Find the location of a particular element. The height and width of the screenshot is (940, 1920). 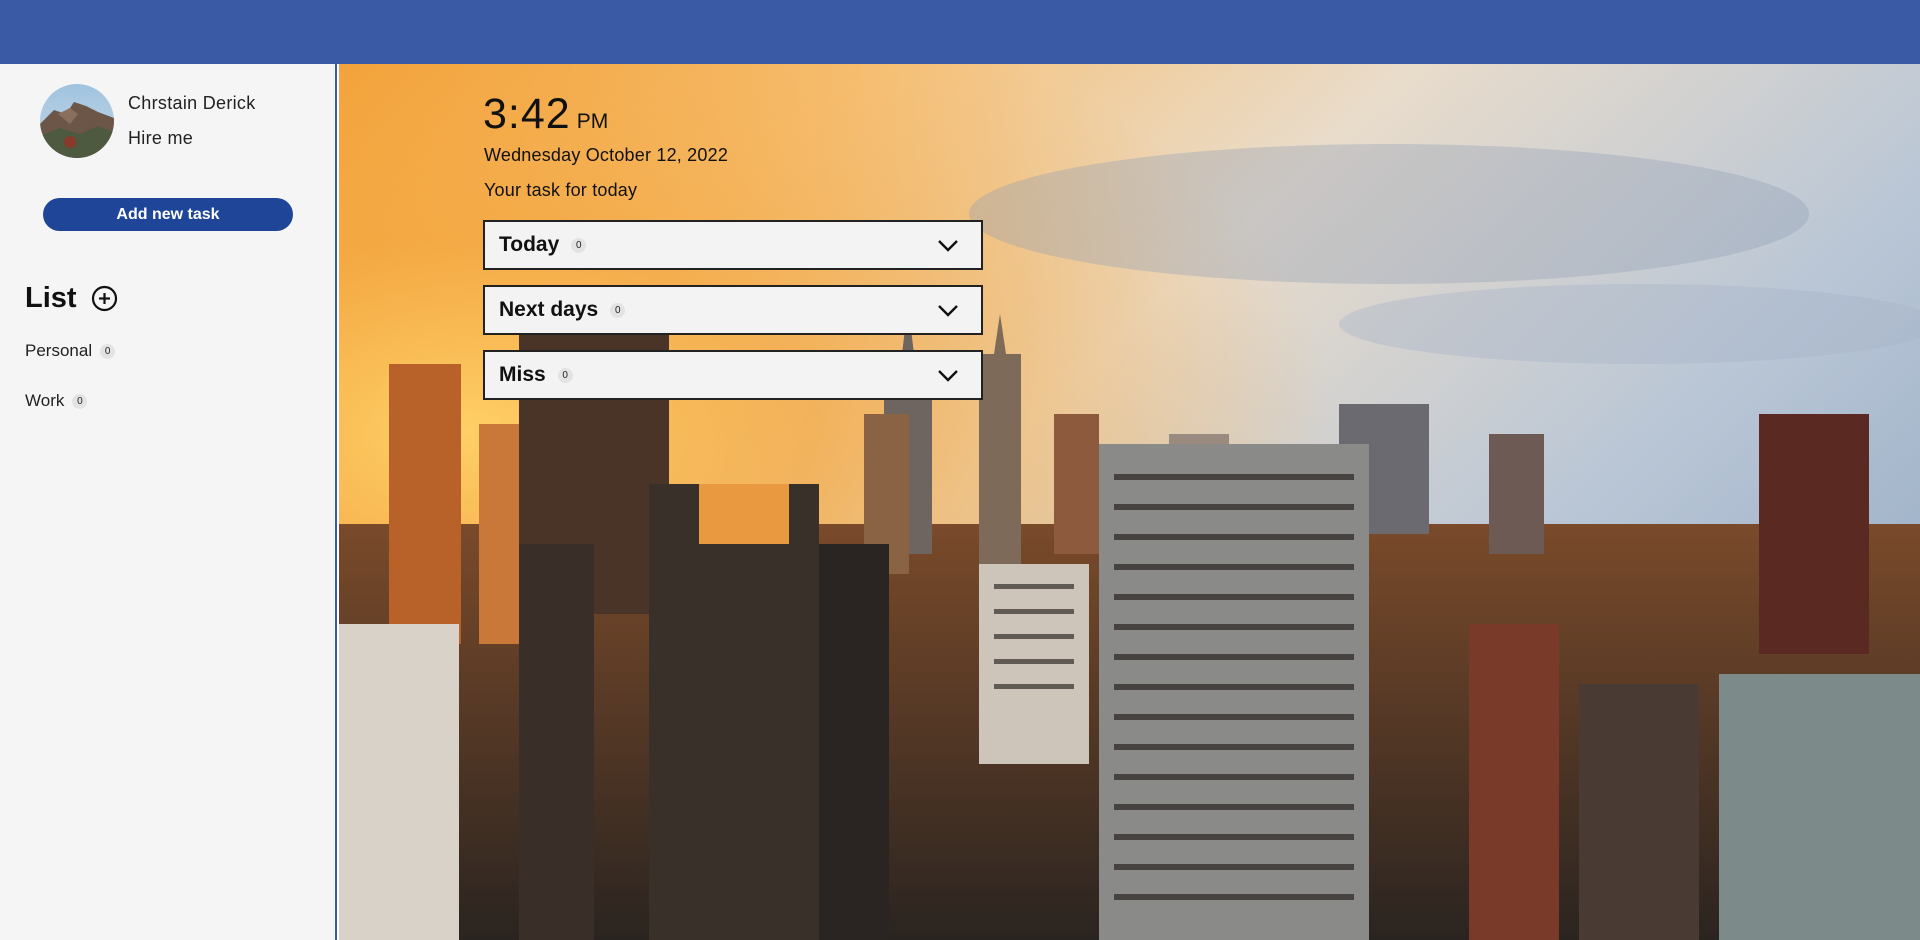

section-label: Today is located at coordinates (529, 244).